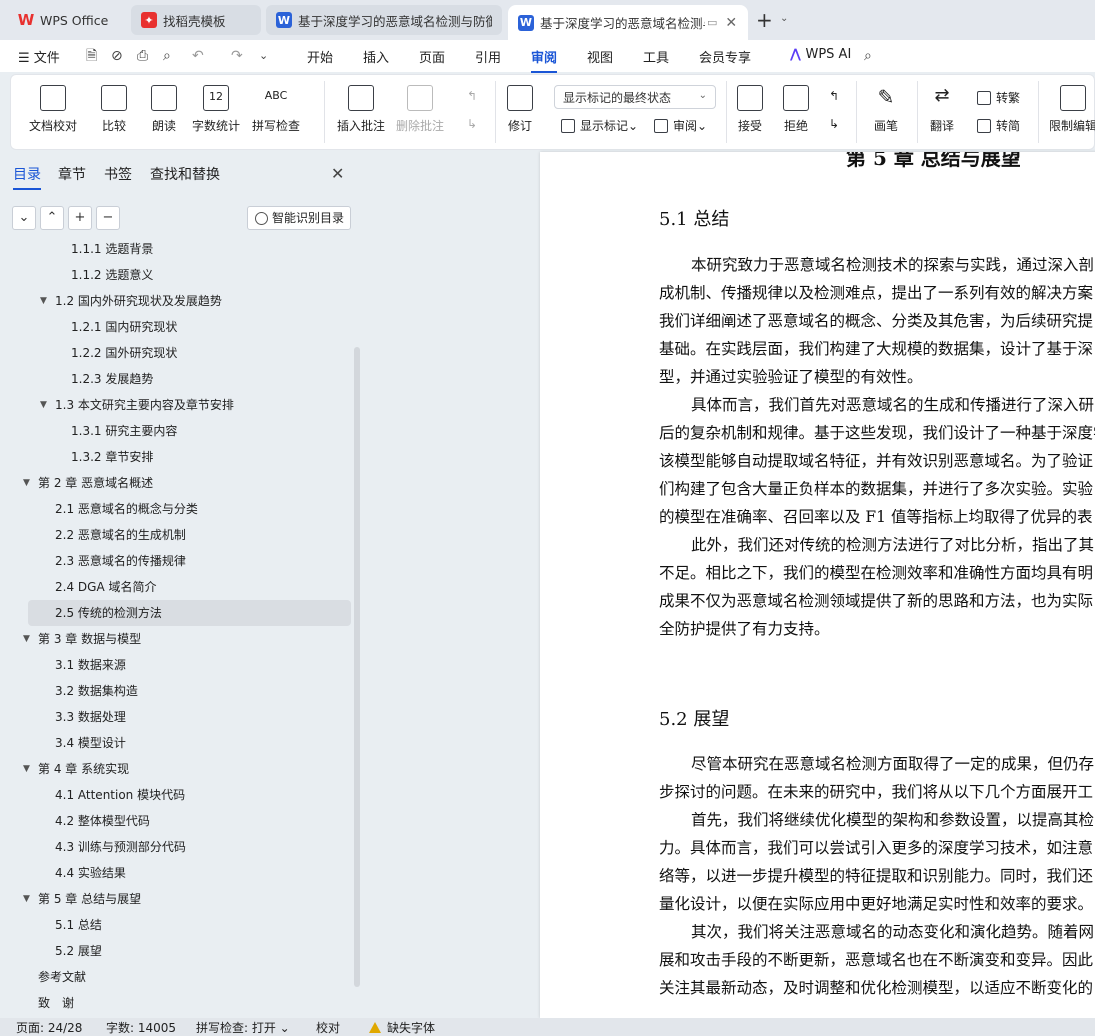  Describe the element at coordinates (680, 125) in the screenshot. I see `review-pane-button: 审阅 ⌄` at that location.